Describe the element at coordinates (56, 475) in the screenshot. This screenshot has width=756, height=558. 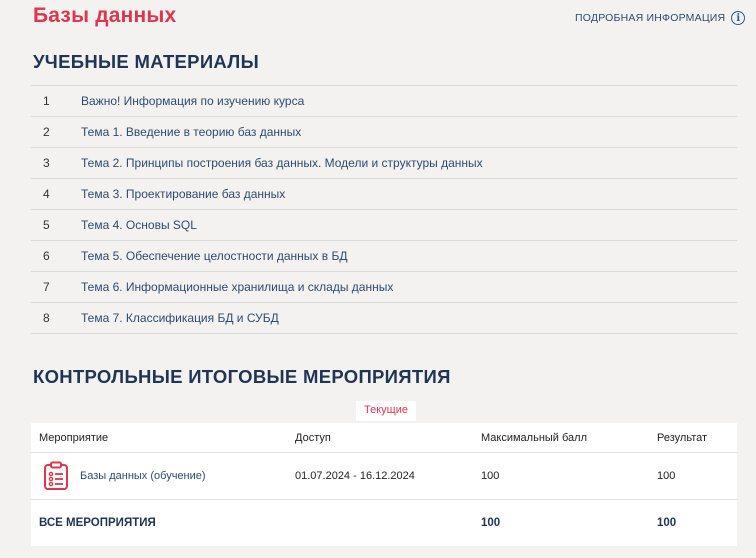
I see `checklist-icon` at that location.